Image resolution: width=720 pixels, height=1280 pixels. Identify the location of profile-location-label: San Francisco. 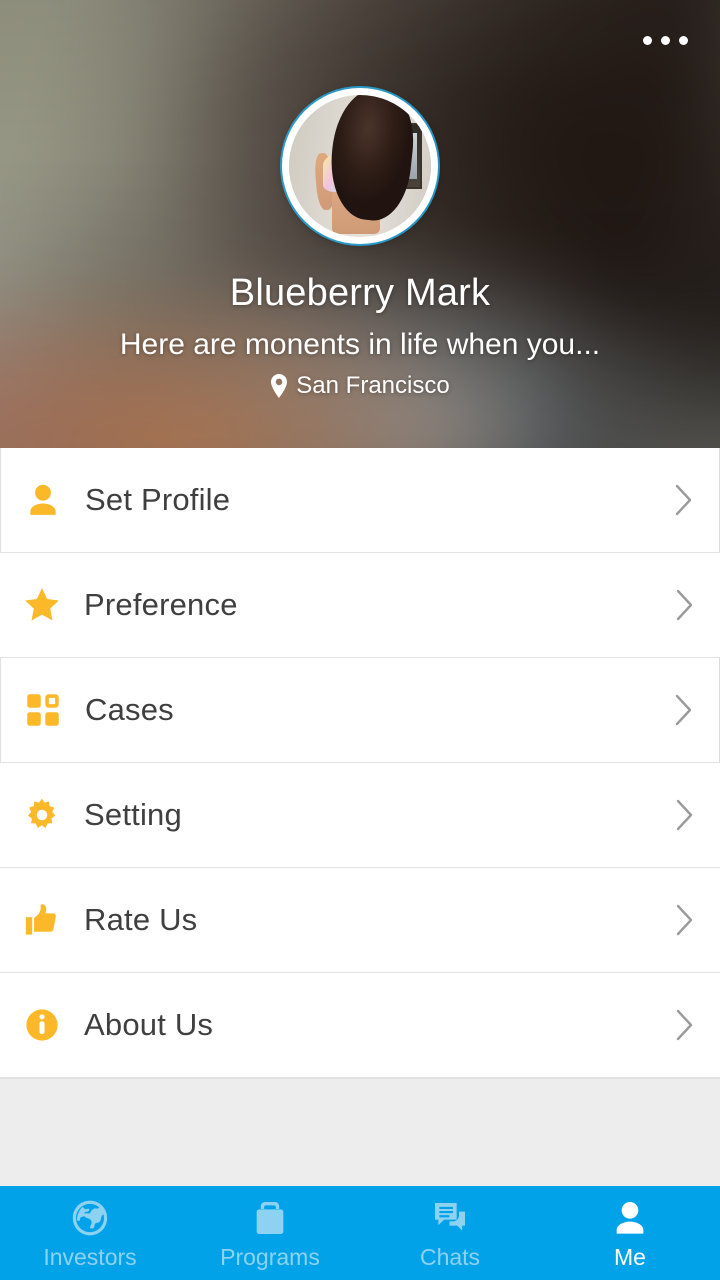
(373, 385).